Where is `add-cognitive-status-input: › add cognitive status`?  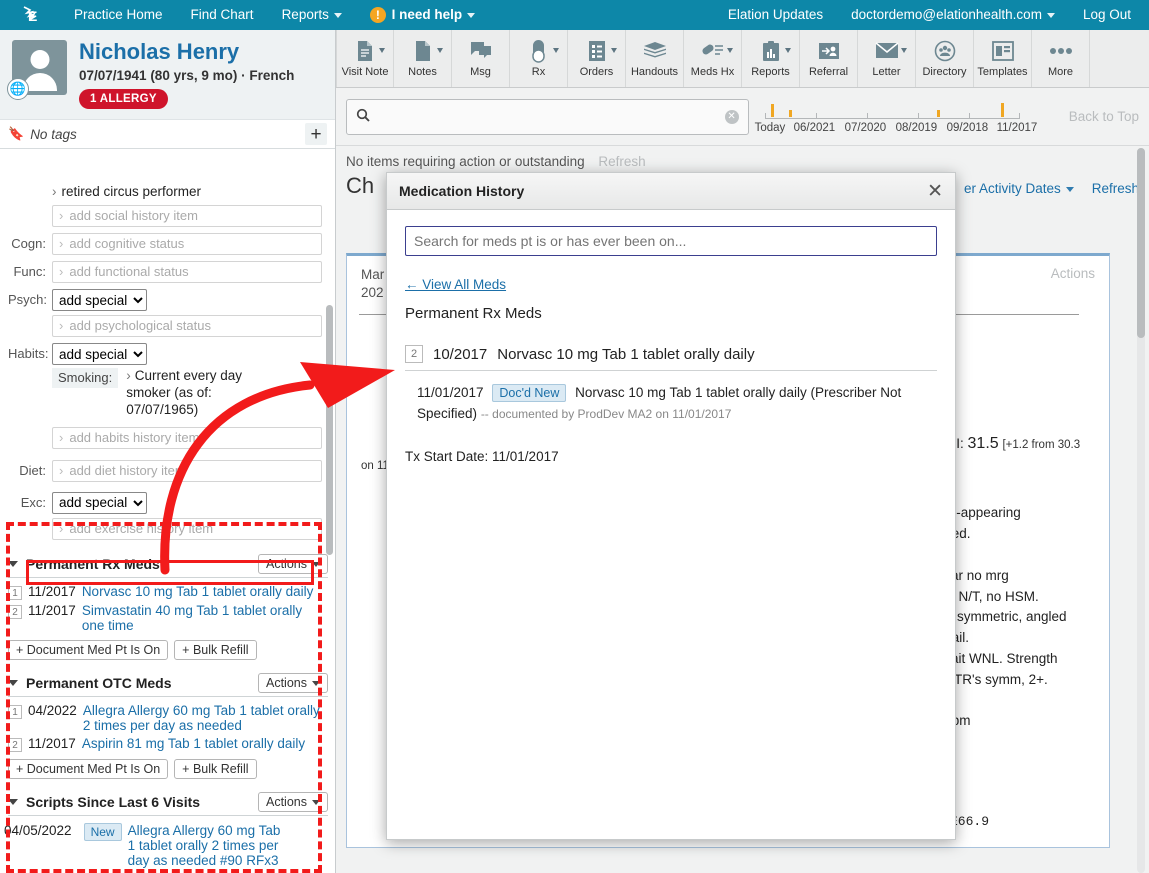
add-cognitive-status-input: › add cognitive status is located at coordinates (187, 244).